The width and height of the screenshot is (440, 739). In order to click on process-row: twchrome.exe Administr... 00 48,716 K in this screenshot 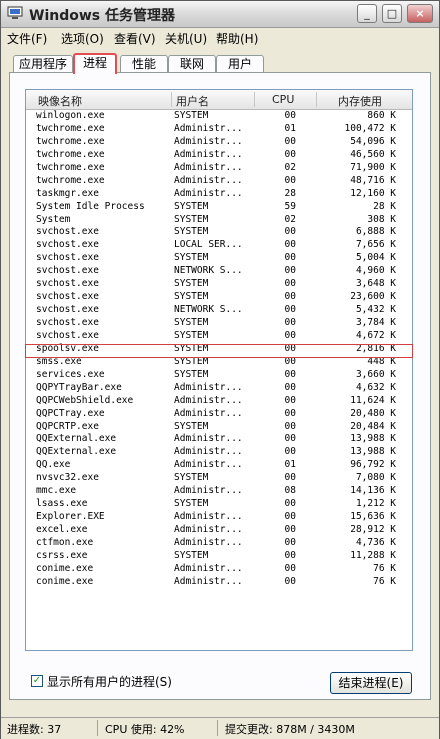, I will do `click(219, 181)`.